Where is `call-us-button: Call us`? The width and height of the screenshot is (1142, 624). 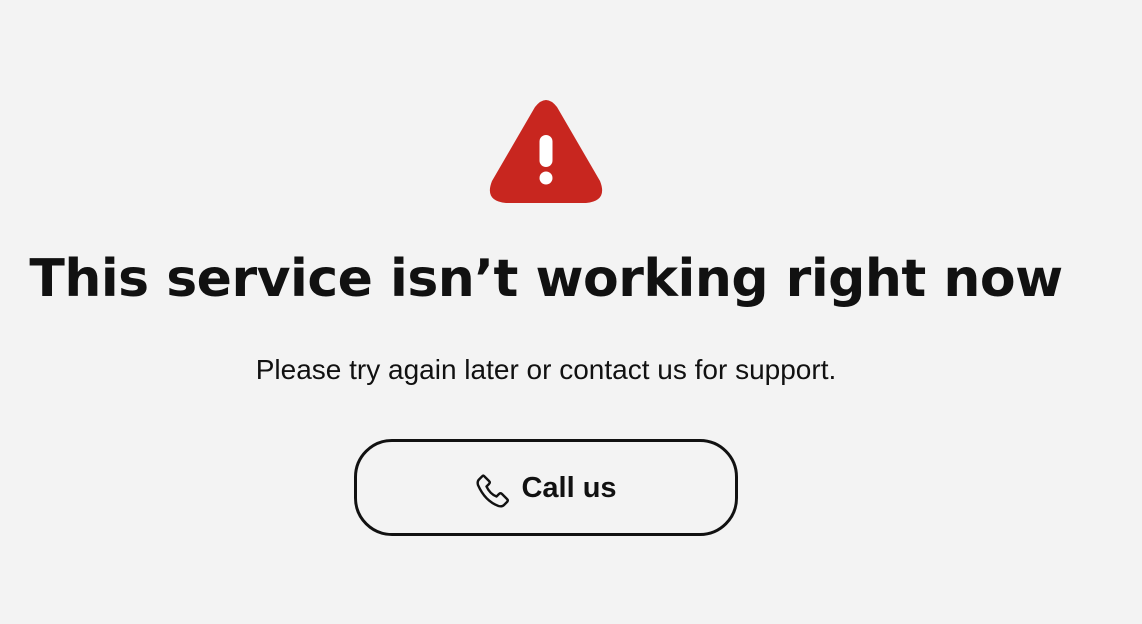 call-us-button: Call us is located at coordinates (546, 487).